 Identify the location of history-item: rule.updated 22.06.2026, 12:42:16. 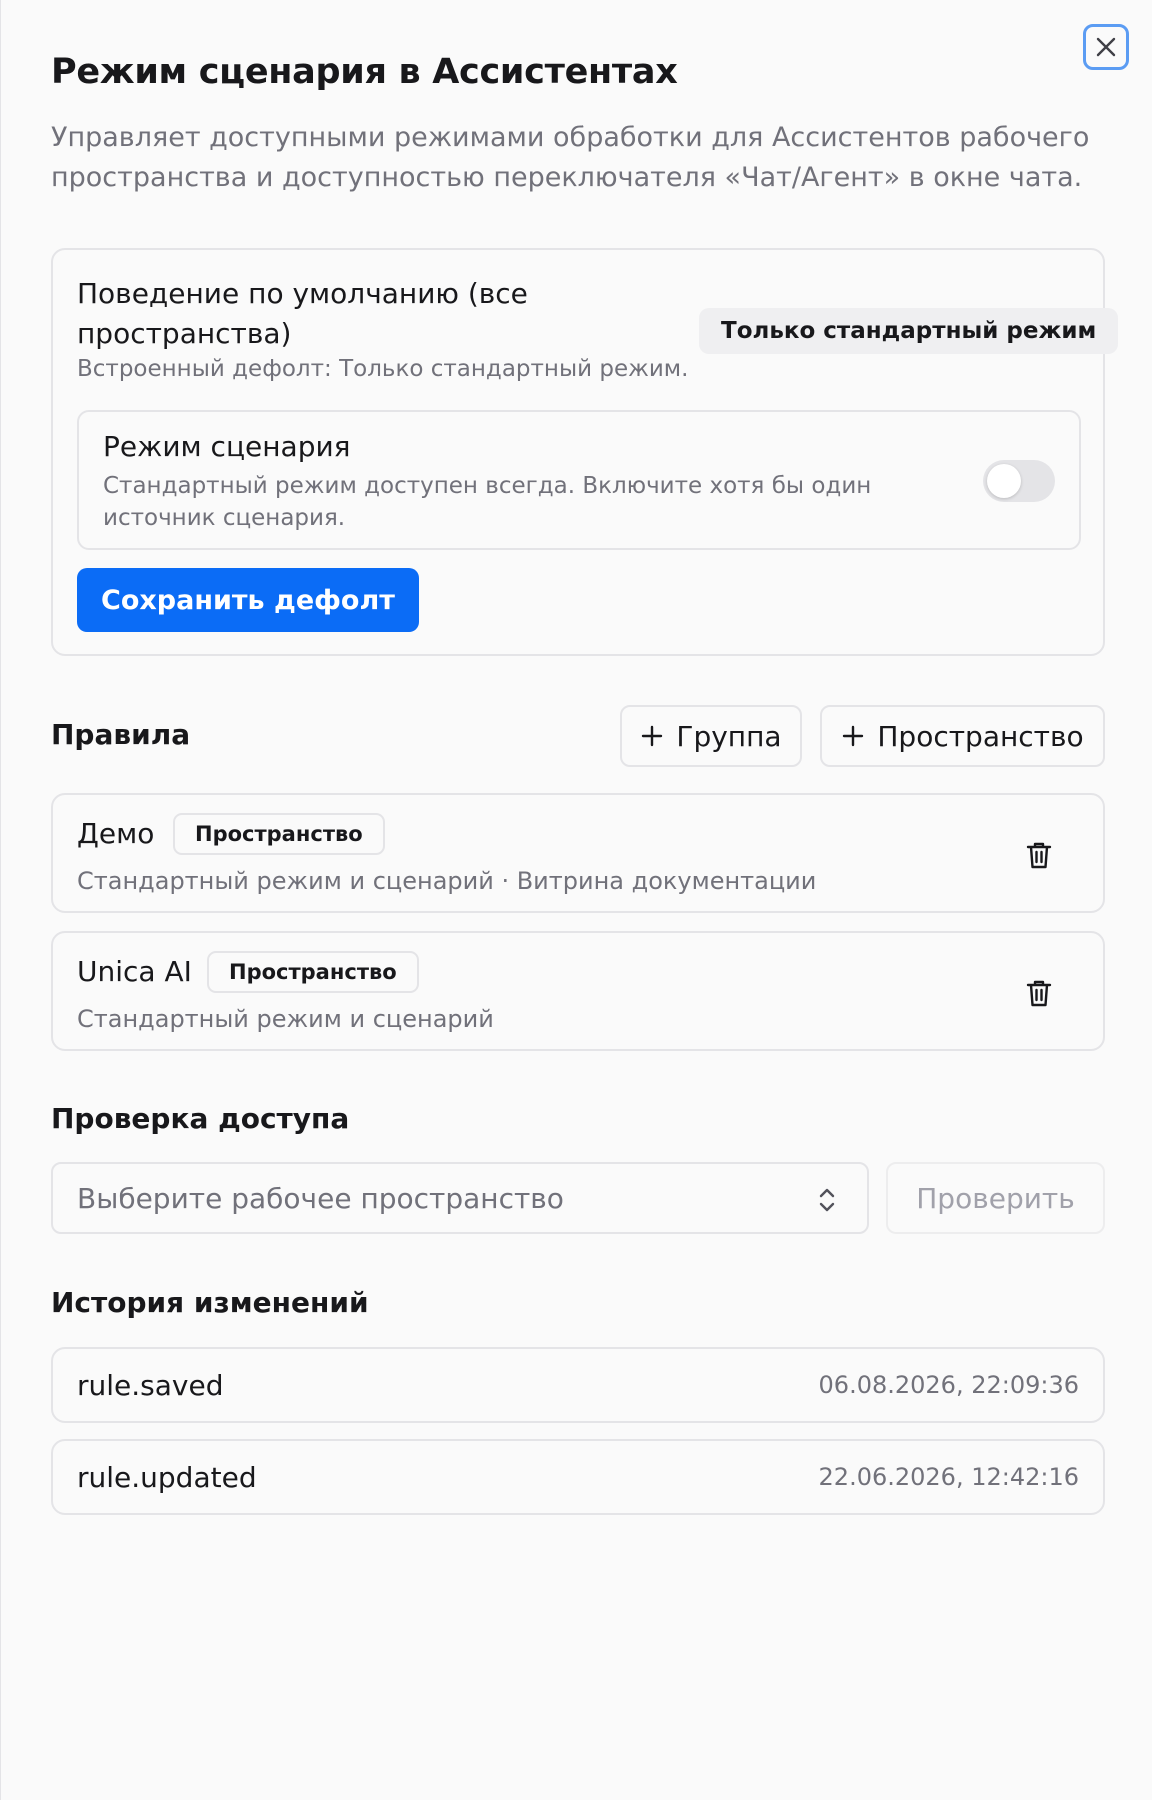
(578, 1477).